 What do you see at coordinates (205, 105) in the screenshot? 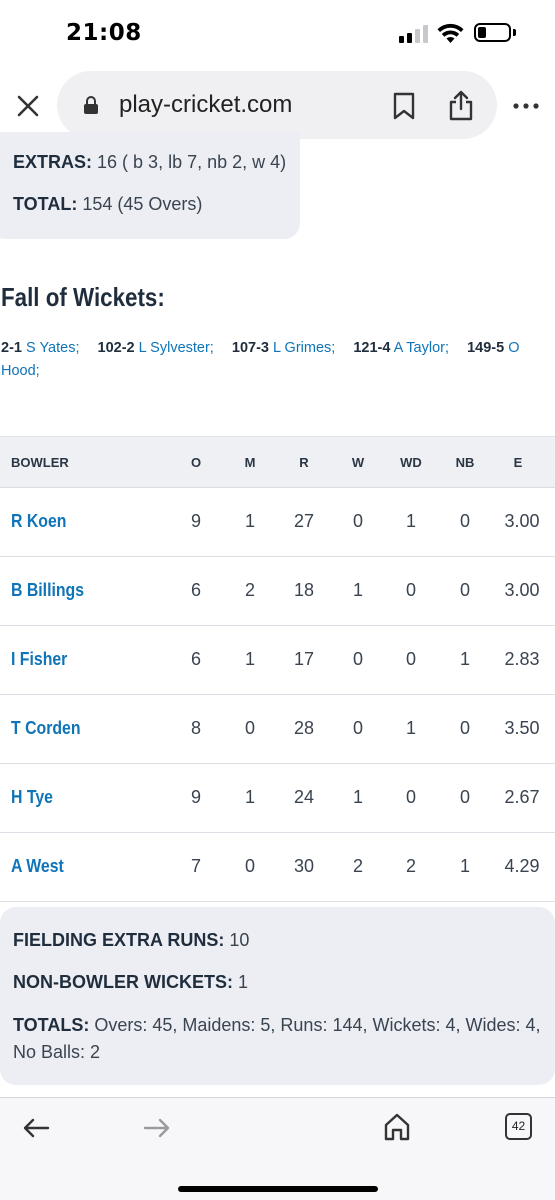
I see `url-text: play-cricket.com` at bounding box center [205, 105].